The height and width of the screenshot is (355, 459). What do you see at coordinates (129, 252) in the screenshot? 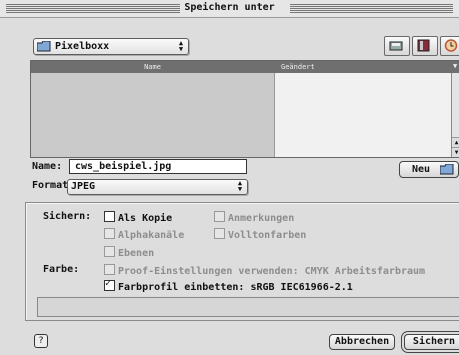
I see `checkbox-layers: Ebenen` at bounding box center [129, 252].